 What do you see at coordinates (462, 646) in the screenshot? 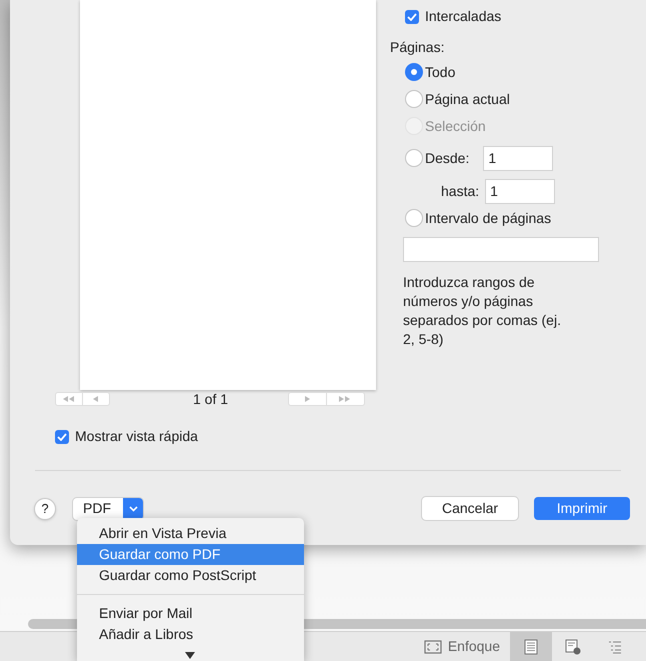
I see `focus-button: Enfoque` at bounding box center [462, 646].